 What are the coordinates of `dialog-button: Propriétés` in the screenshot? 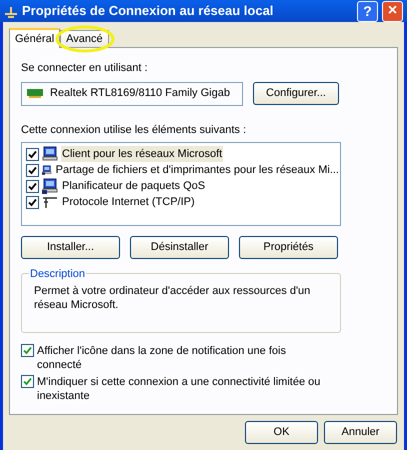 It's located at (288, 247).